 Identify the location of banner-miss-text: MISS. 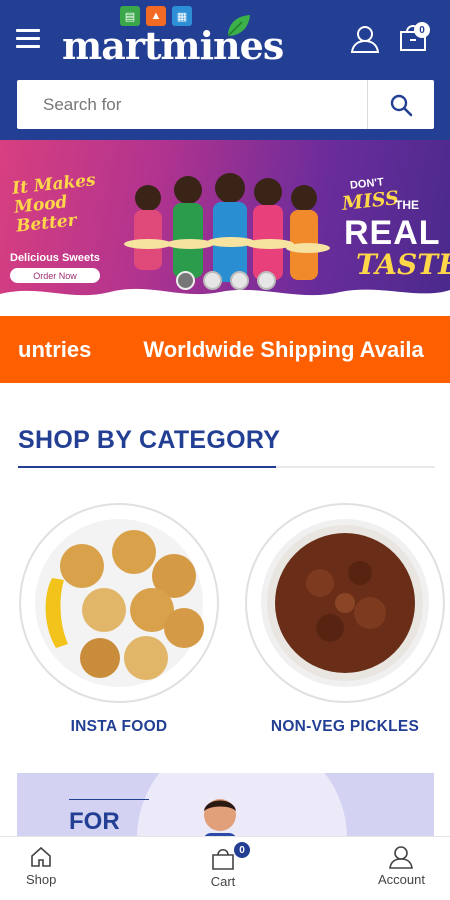
(370, 201).